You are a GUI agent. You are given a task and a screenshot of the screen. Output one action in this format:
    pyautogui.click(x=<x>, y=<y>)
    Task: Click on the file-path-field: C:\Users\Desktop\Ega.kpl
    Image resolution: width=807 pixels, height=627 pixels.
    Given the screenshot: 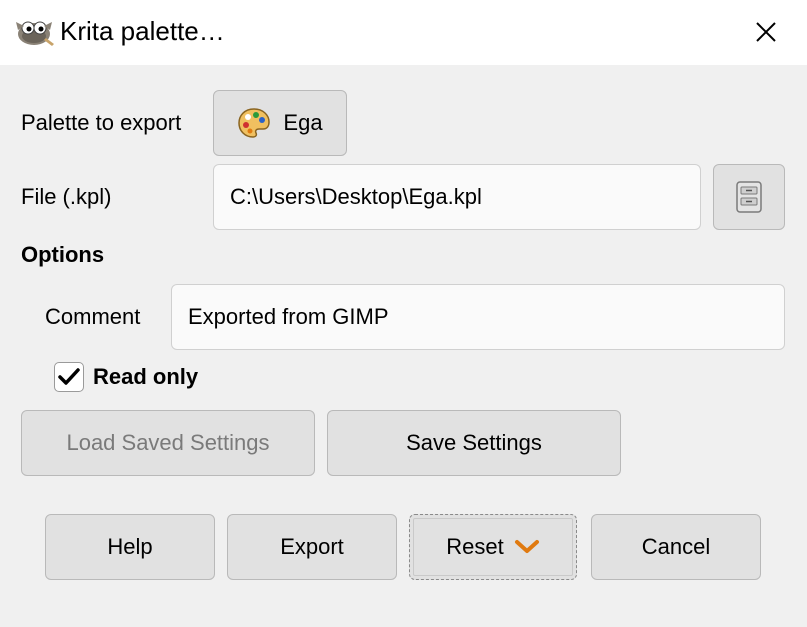 What is the action you would take?
    pyautogui.click(x=457, y=197)
    